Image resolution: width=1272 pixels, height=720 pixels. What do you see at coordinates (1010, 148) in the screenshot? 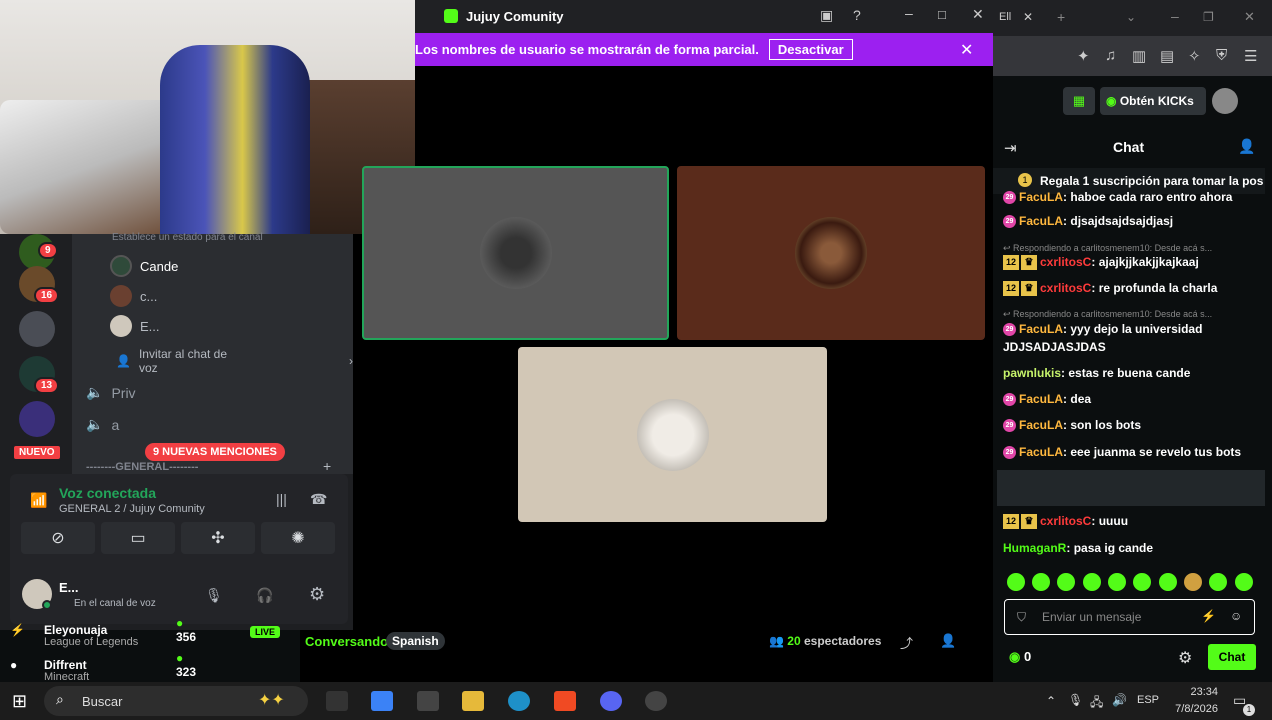
I see `collapse-chat-icon: ⇥` at bounding box center [1010, 148].